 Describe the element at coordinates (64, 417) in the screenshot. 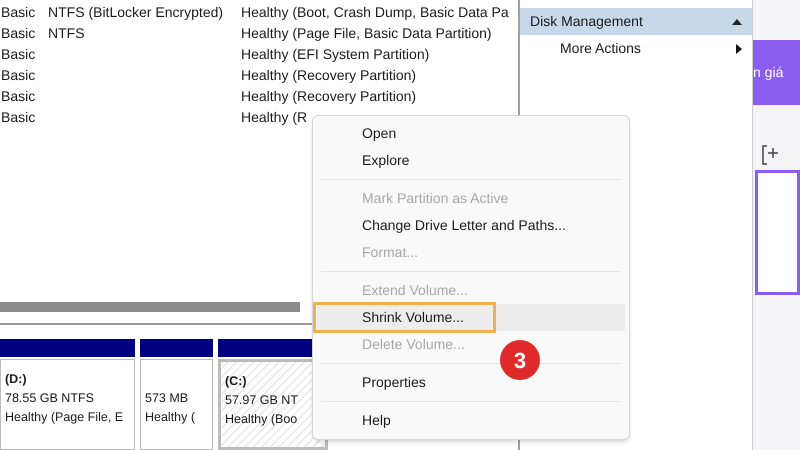

I see `partition-status: Healthy (Page File, E` at that location.